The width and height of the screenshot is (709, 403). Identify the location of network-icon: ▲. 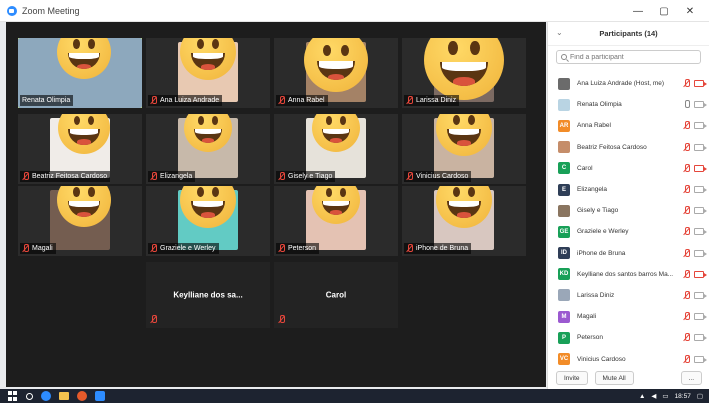
(642, 396).